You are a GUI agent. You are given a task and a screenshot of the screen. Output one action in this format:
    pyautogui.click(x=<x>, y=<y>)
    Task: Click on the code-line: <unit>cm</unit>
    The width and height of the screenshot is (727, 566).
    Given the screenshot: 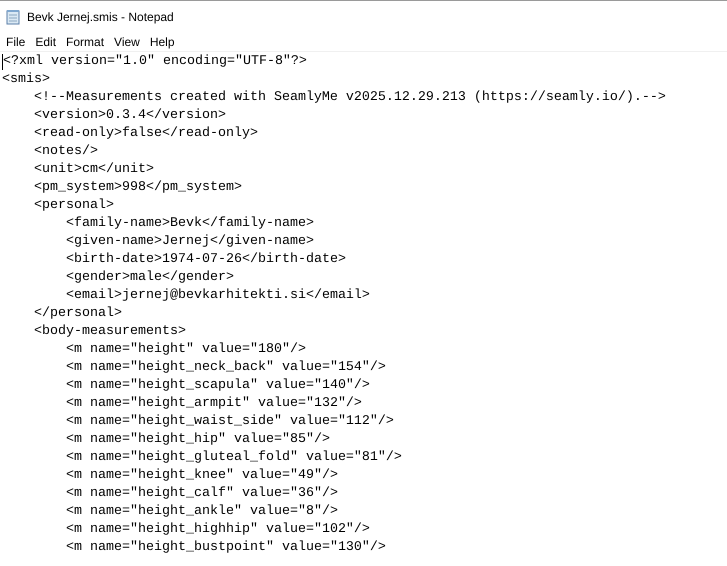 What is the action you would take?
    pyautogui.click(x=93, y=170)
    